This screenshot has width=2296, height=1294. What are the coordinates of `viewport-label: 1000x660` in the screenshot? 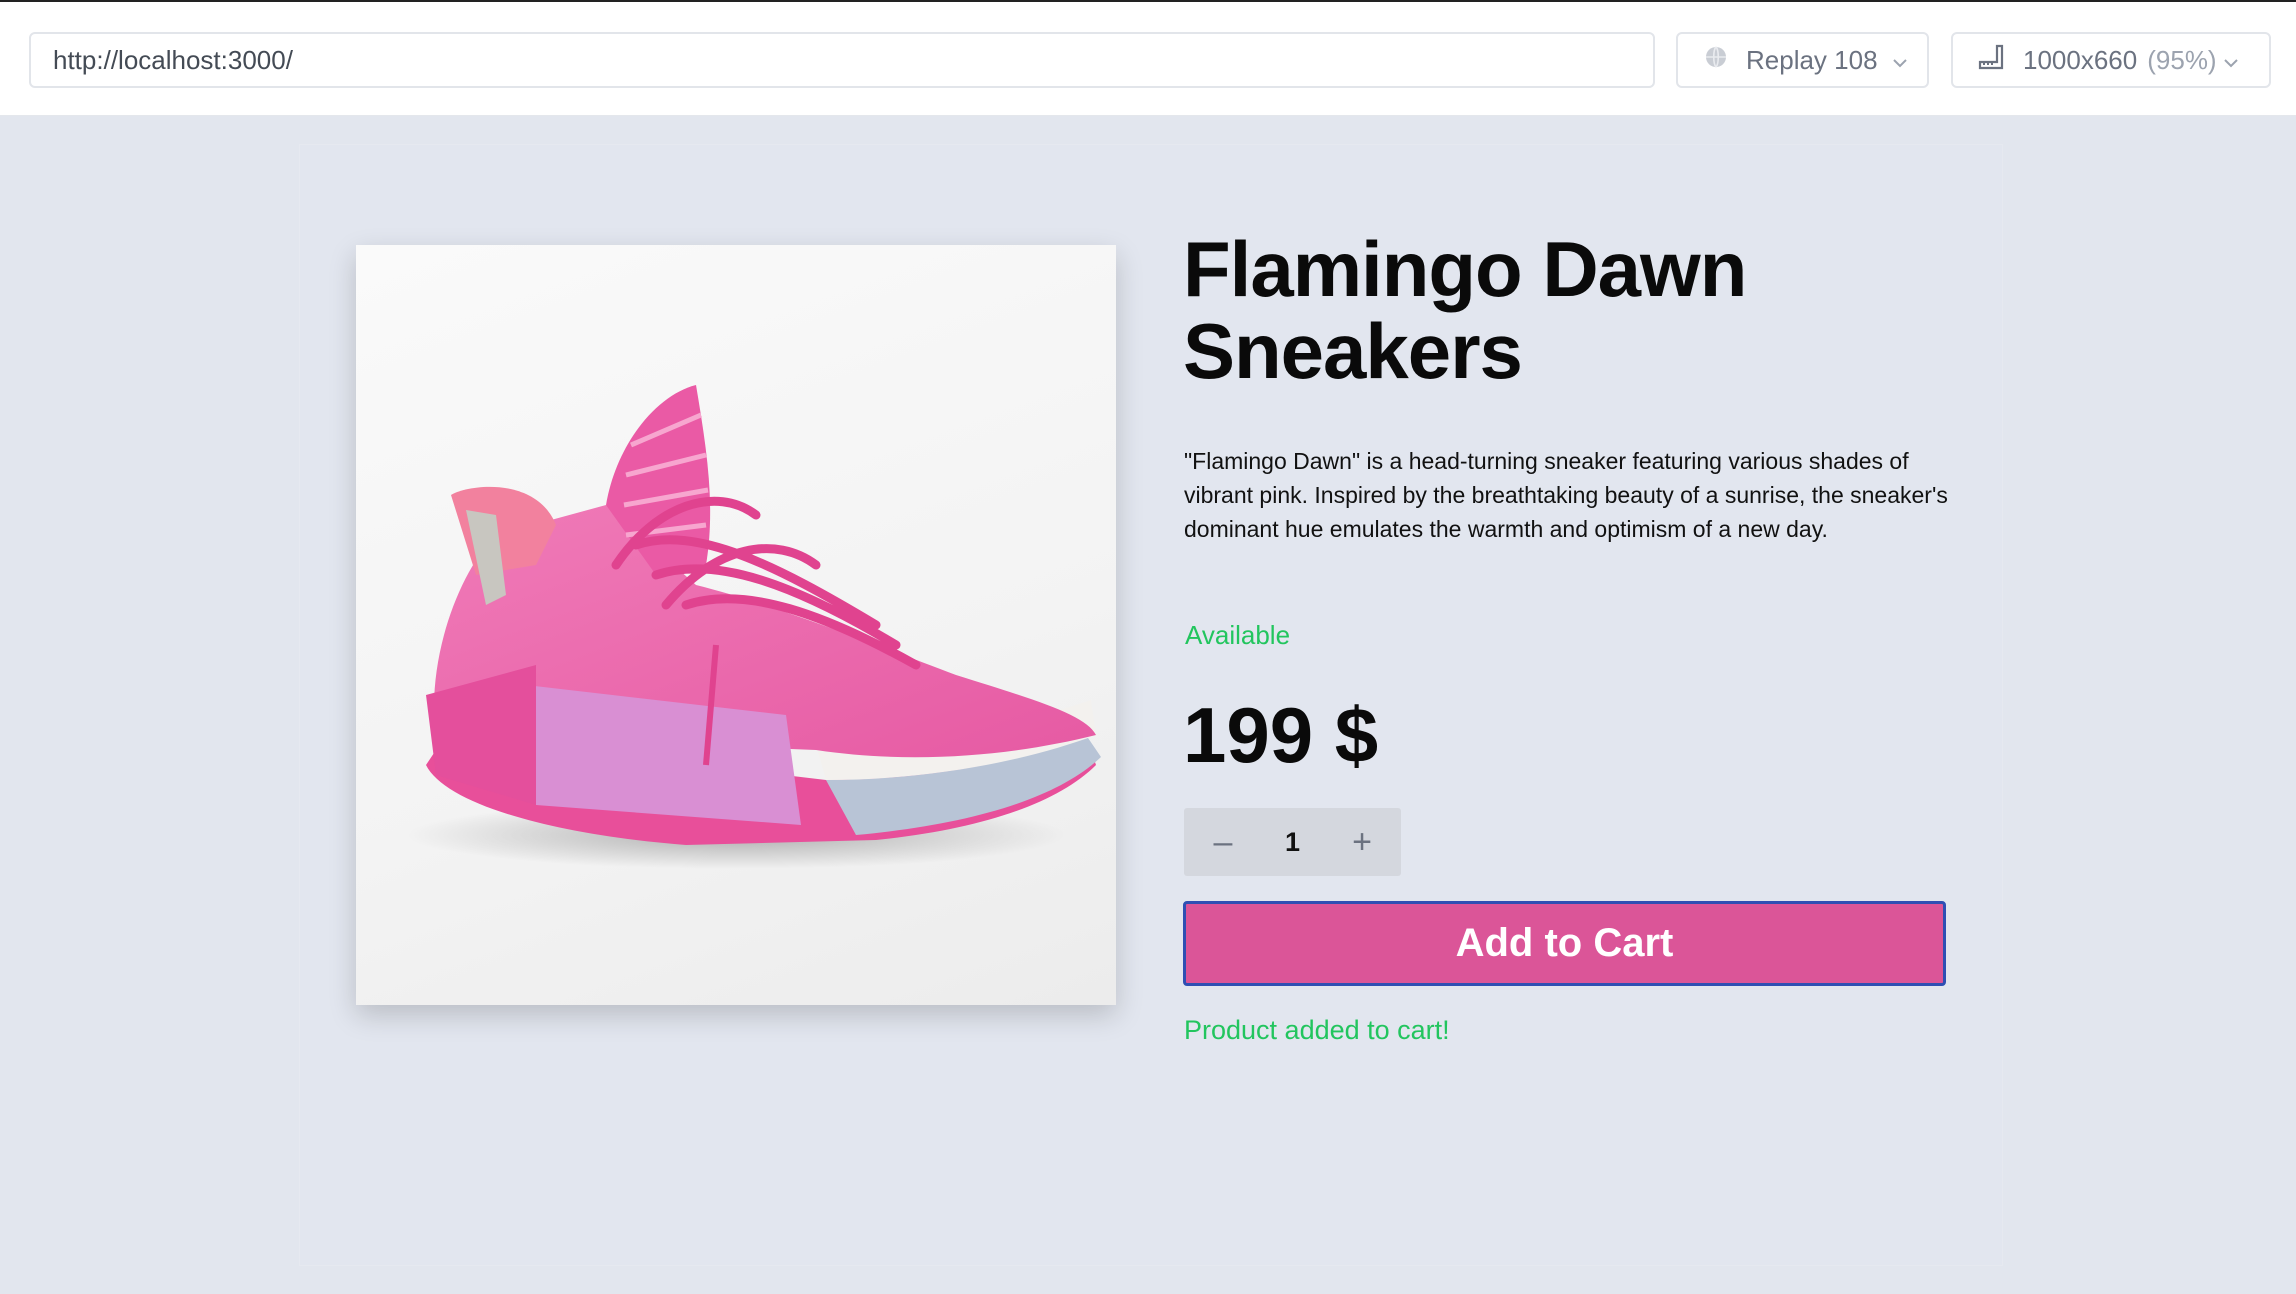 It's located at (2080, 59).